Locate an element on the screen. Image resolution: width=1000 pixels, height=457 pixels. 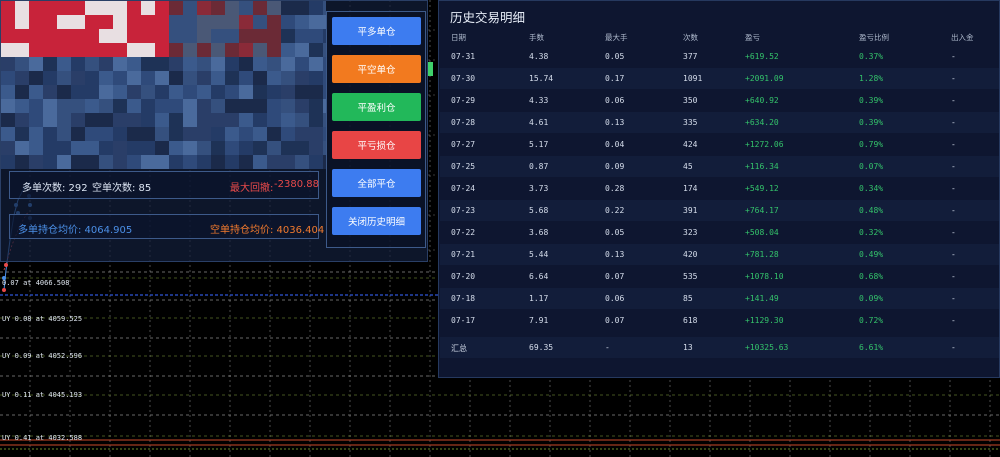
table-cell: 0.13 is located at coordinates (615, 254).